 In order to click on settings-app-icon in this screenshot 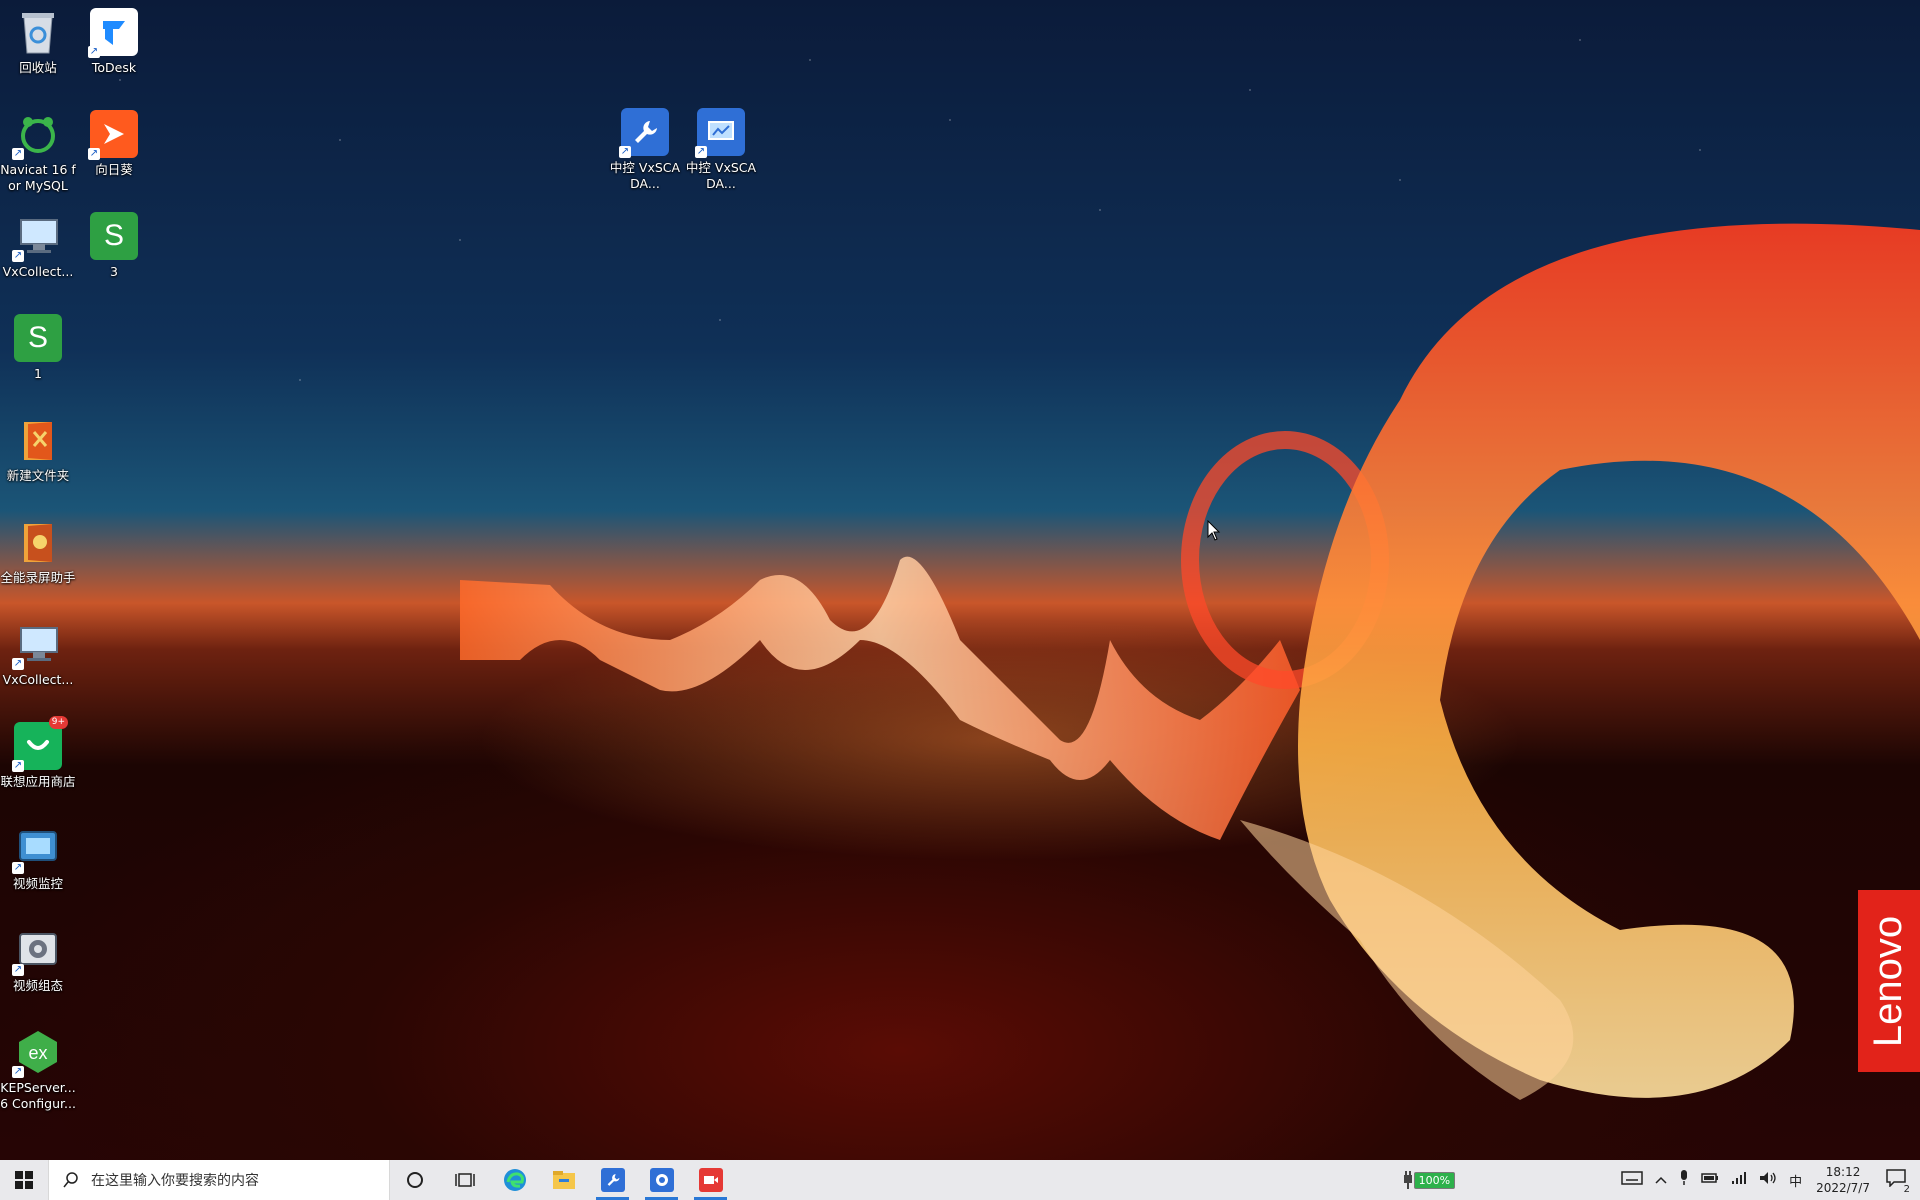, I will do `click(661, 1180)`.